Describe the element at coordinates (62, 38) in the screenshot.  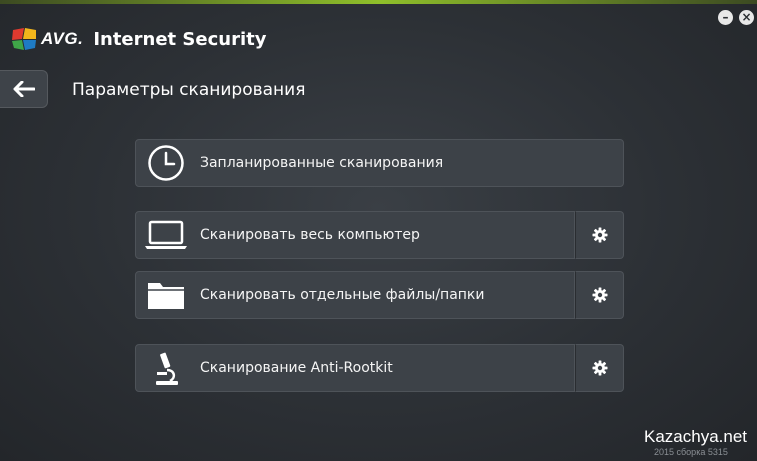
I see `logo-text: AVG.` at that location.